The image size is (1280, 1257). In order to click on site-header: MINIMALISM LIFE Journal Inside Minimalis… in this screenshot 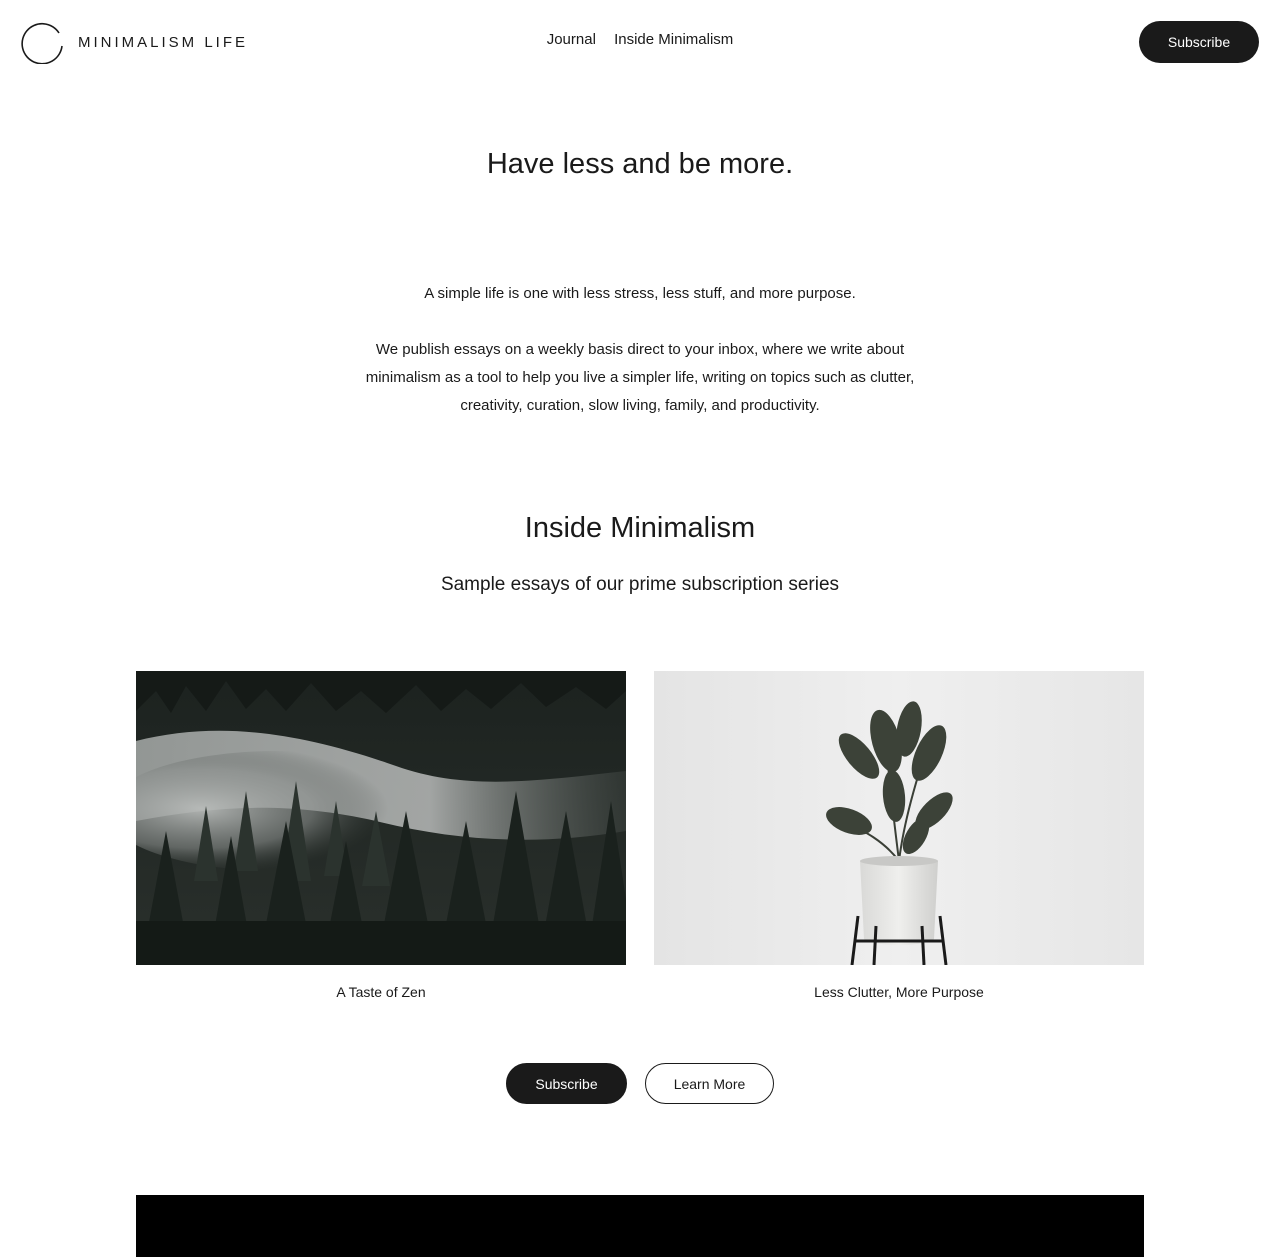, I will do `click(640, 42)`.